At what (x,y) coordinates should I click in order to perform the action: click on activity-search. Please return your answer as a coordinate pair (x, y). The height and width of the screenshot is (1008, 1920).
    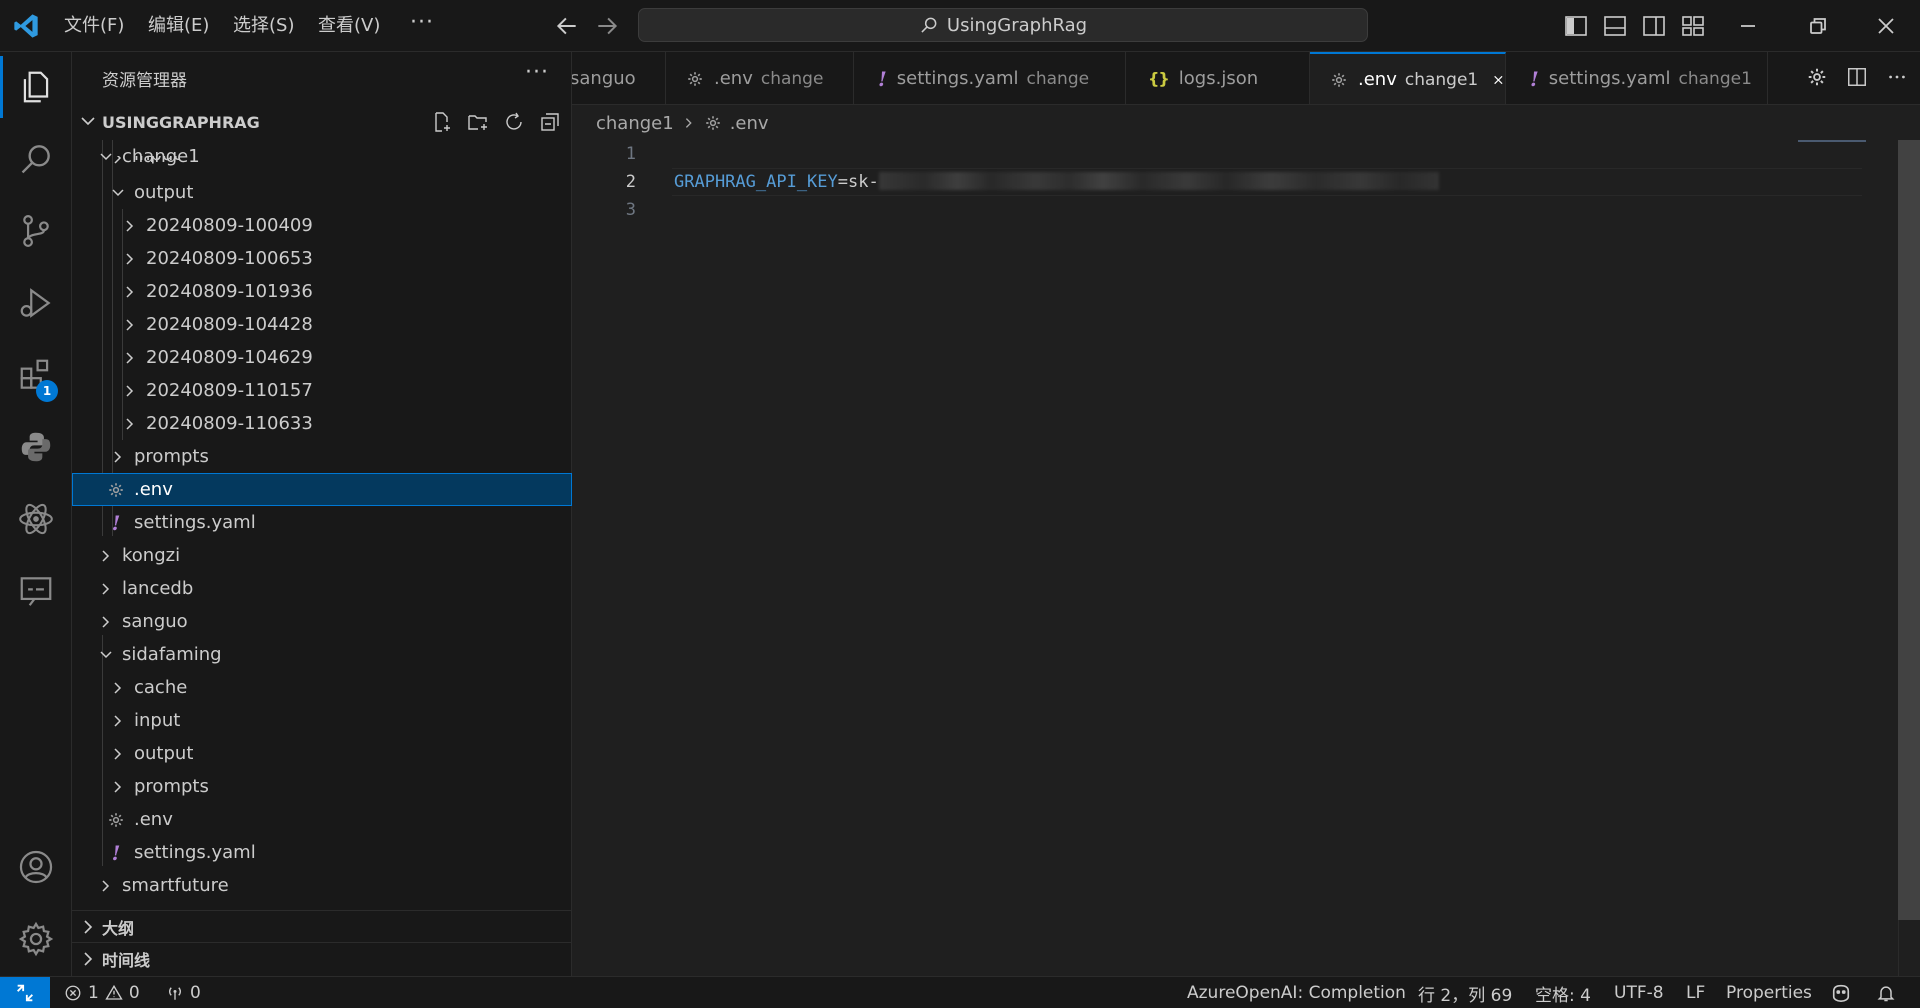
    Looking at the image, I should click on (36, 159).